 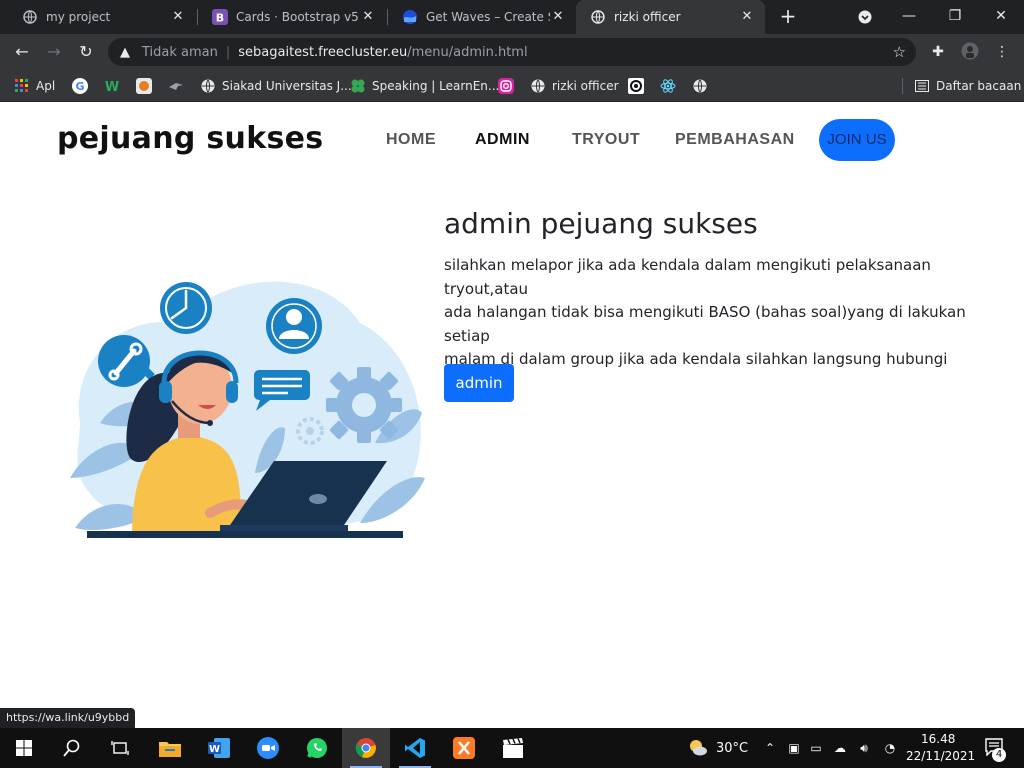 I want to click on url-host: sebagaitest.freecluster.eu, so click(x=323, y=52).